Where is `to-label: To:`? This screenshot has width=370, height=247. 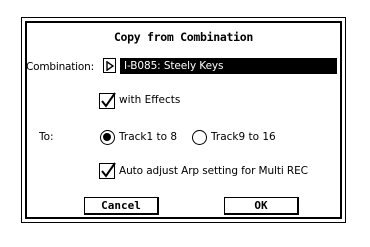
to-label: To: is located at coordinates (46, 137).